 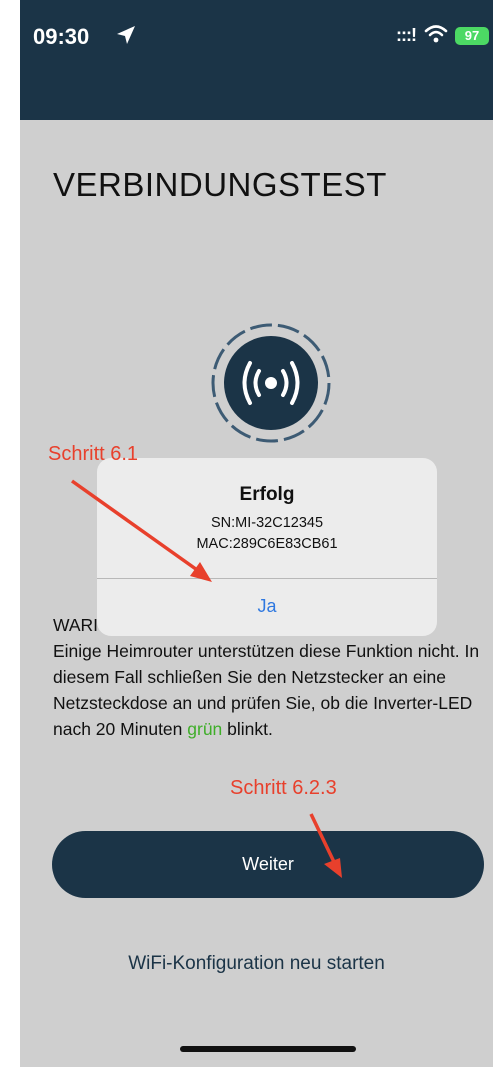 I want to click on battery-icon: 97, so click(x=472, y=36).